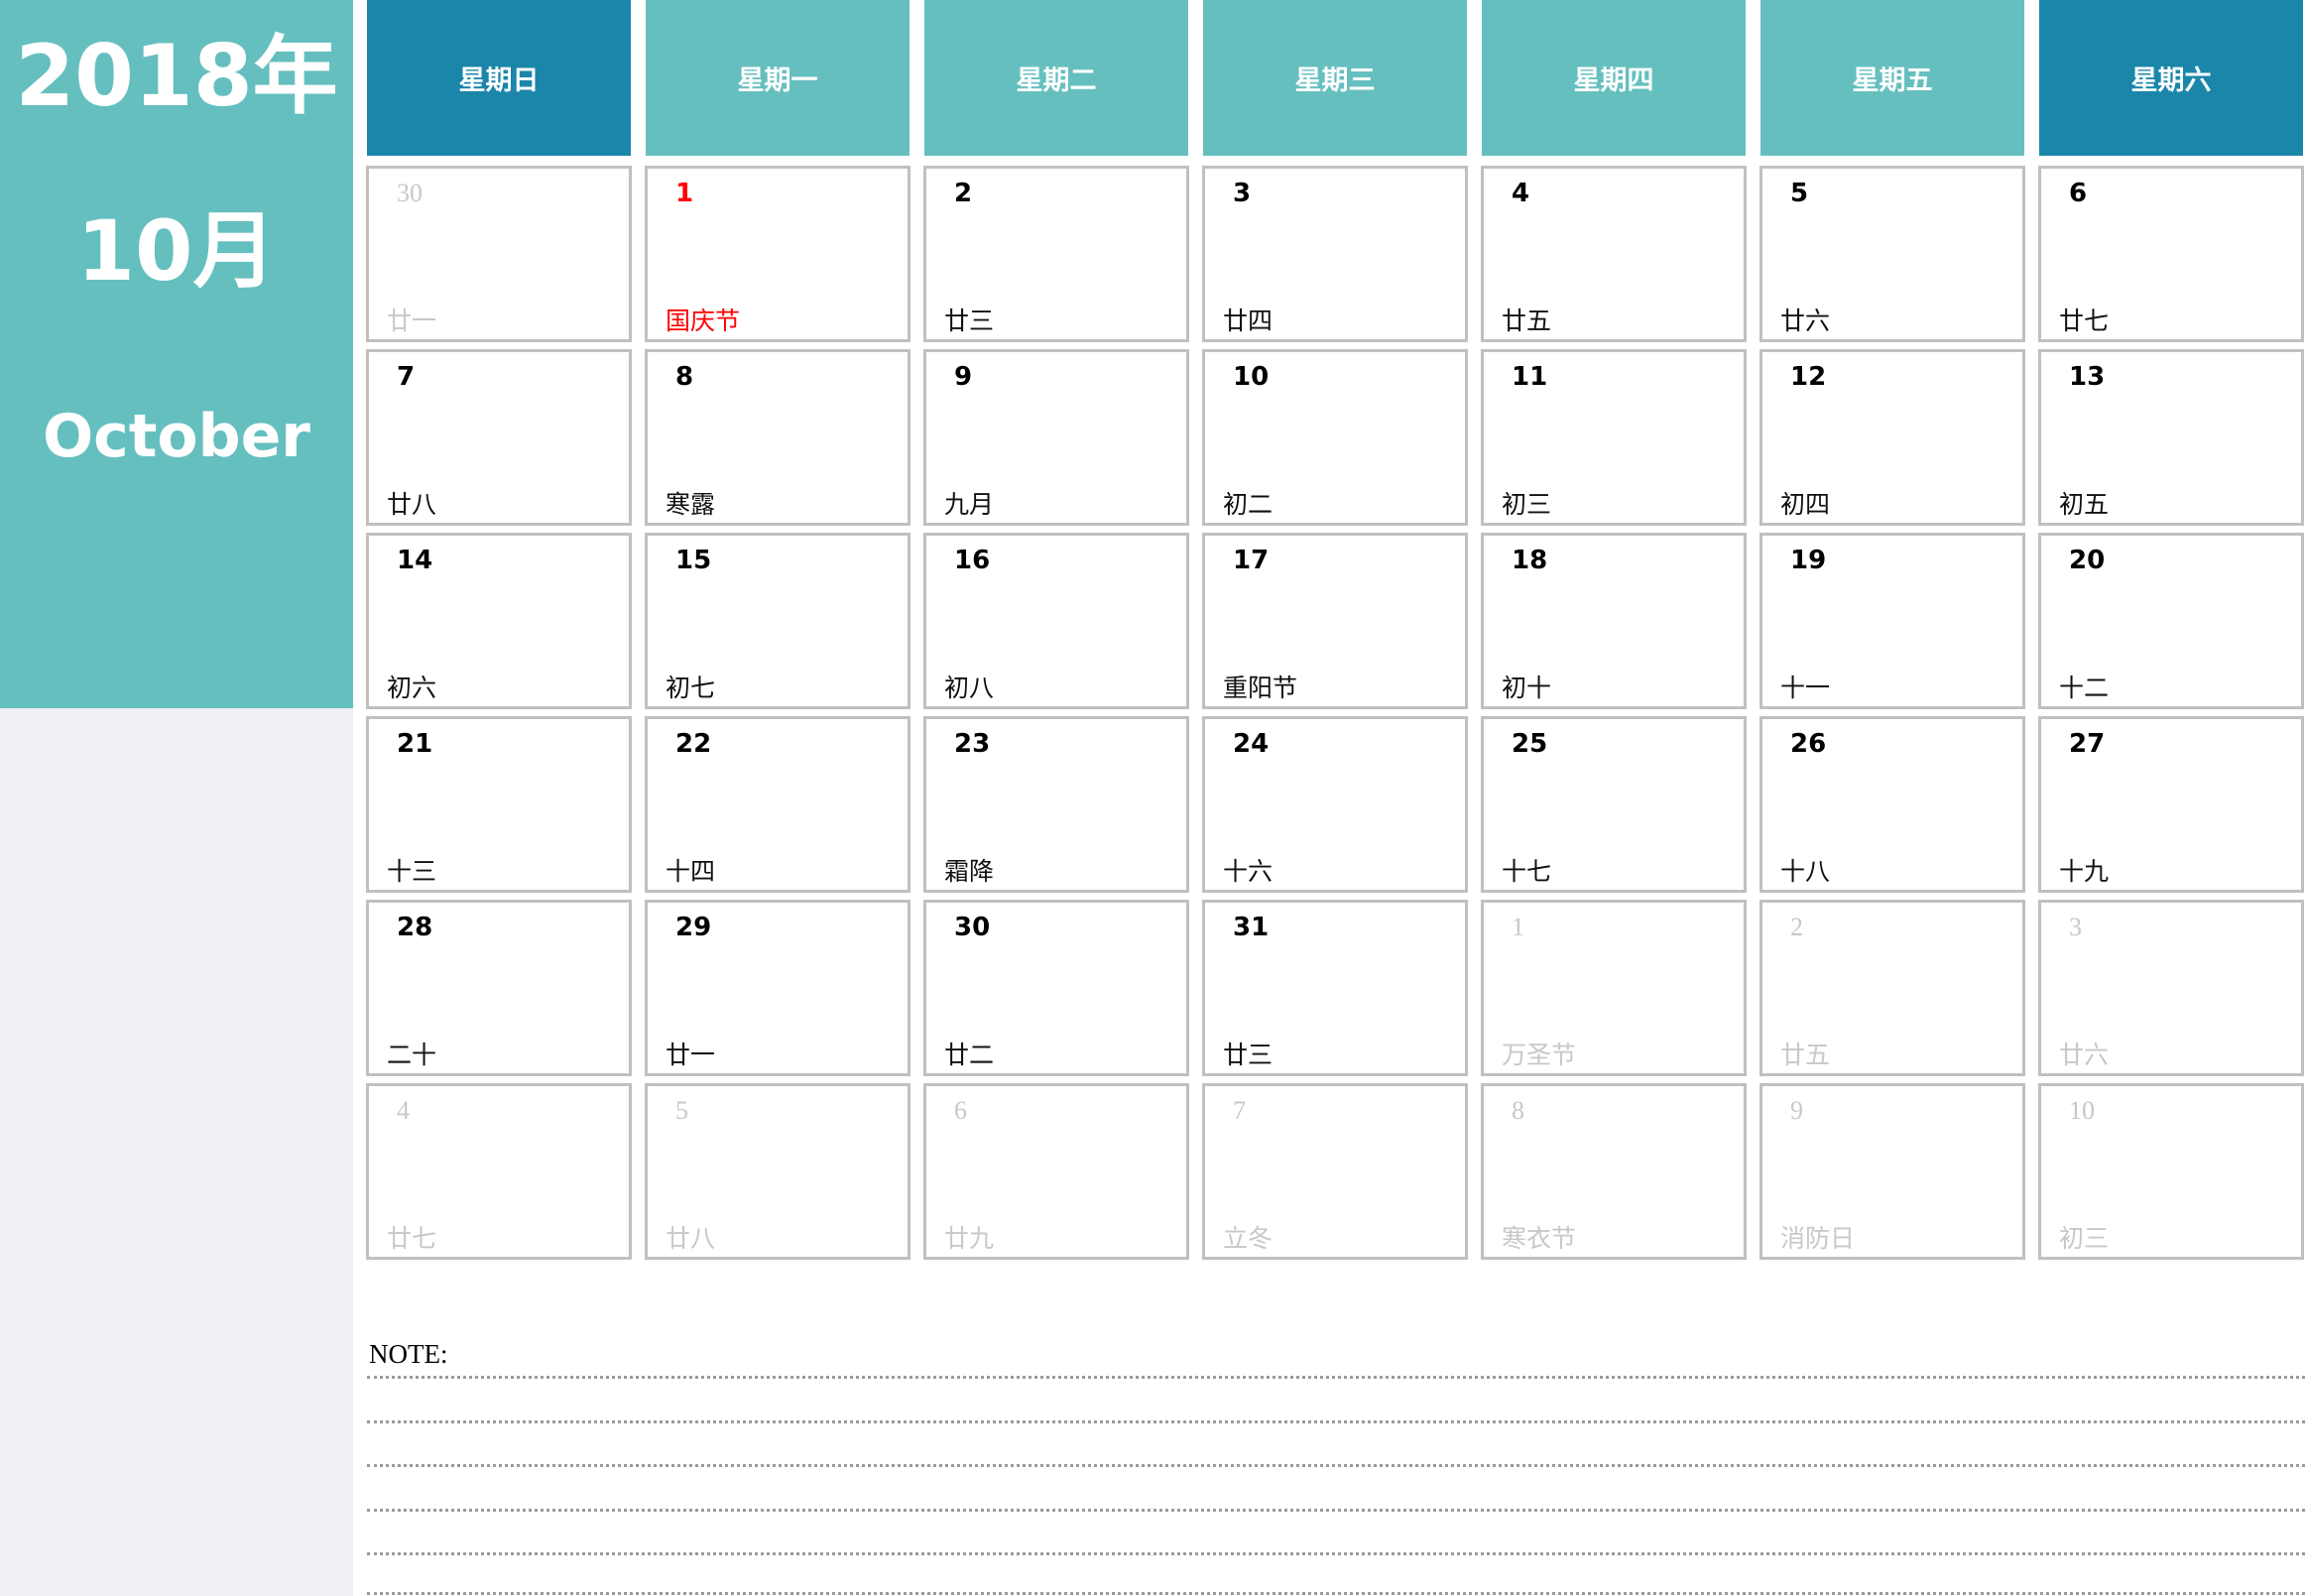  What do you see at coordinates (1335, 438) in the screenshot?
I see `day-cell: 10 初二` at bounding box center [1335, 438].